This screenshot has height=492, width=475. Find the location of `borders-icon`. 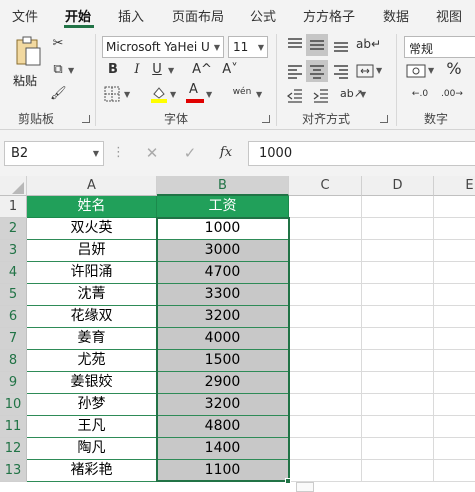

borders-icon is located at coordinates (112, 94).